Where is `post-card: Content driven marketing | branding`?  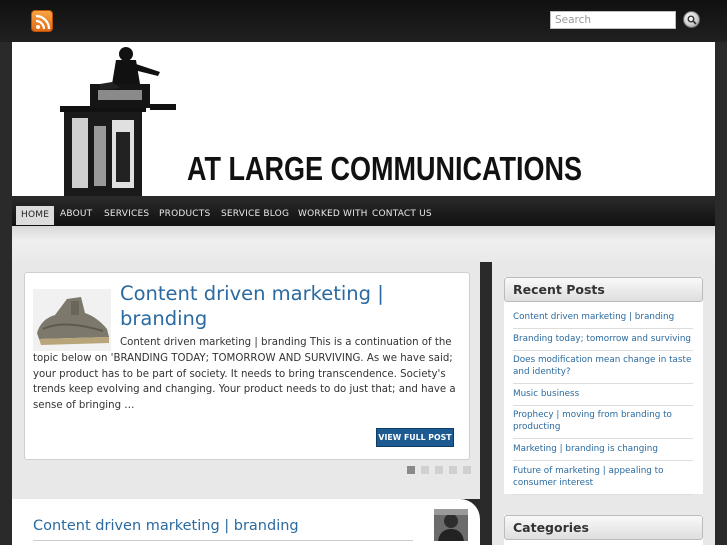
post-card: Content driven marketing | branding is located at coordinates (246, 522).